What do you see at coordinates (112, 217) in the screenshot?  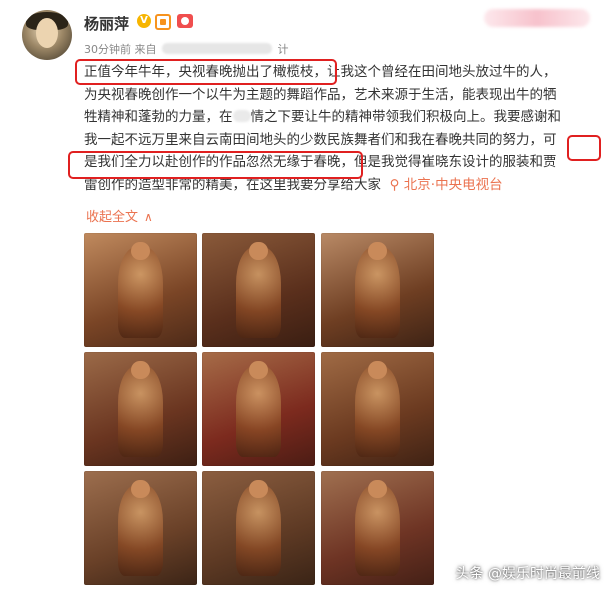 I see `collapse-label: 收起全文` at bounding box center [112, 217].